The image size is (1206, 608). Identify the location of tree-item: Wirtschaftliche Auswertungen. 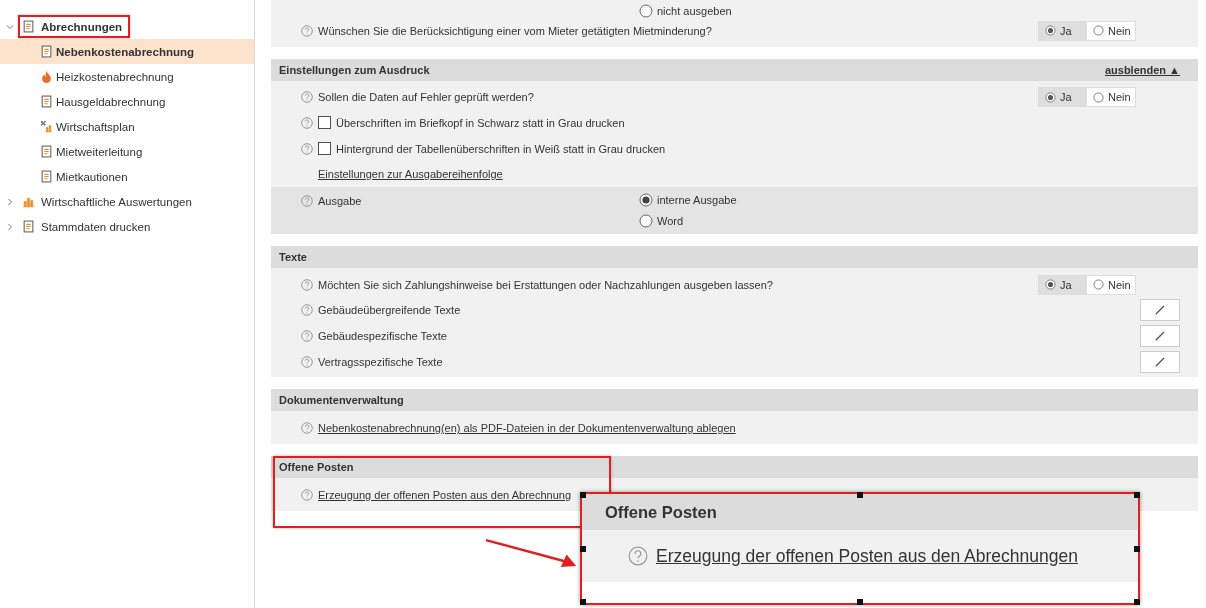
(127, 201).